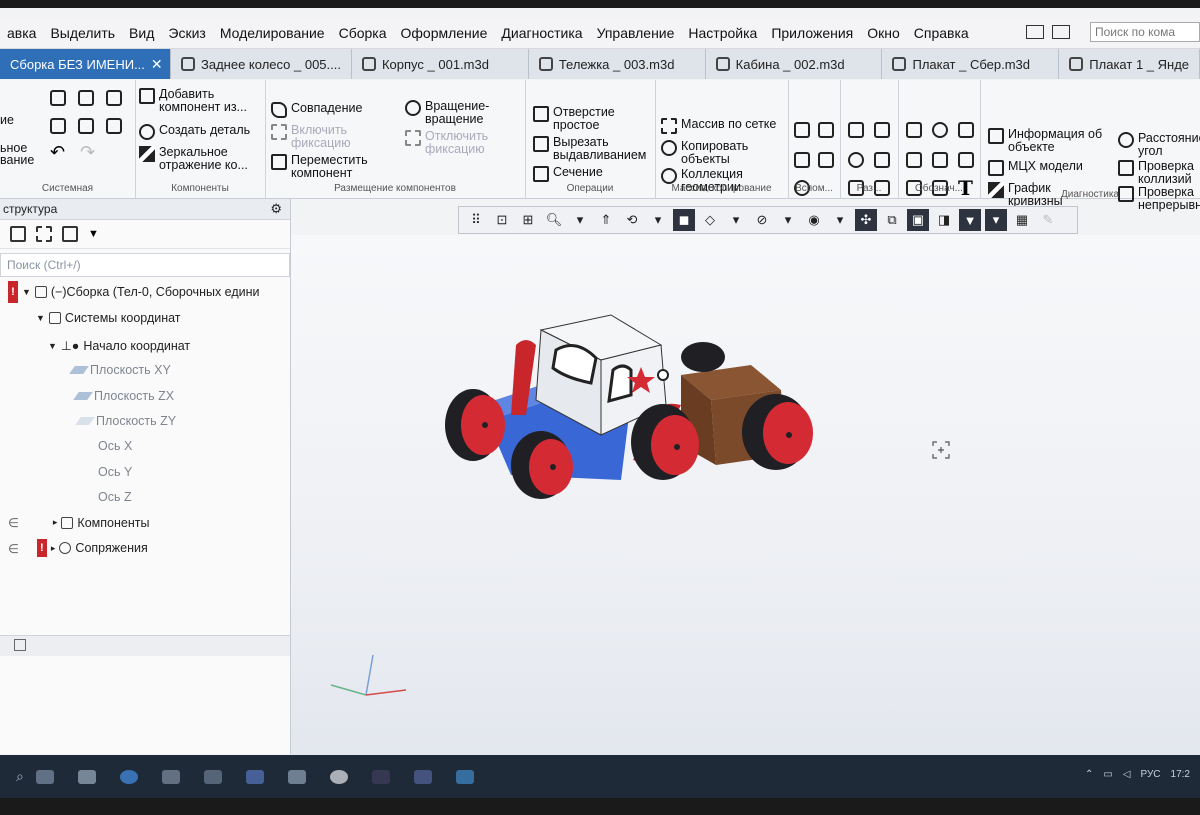  I want to click on axis-icon, so click(826, 130).